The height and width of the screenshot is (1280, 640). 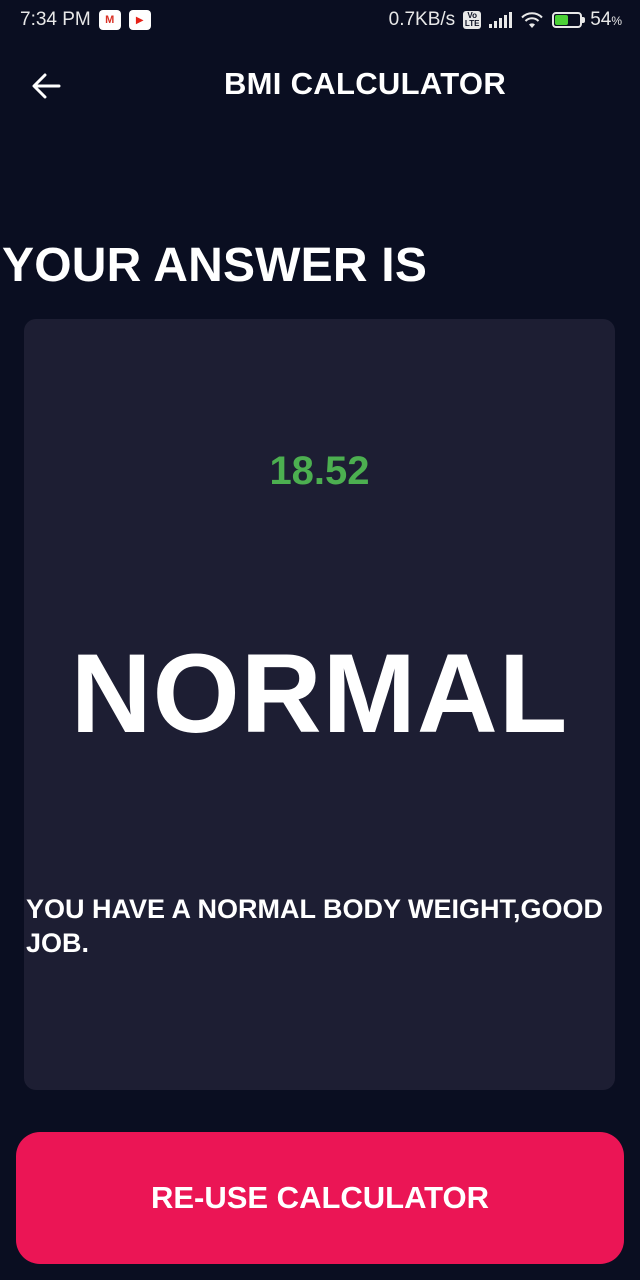 I want to click on battery-level-fill, so click(x=562, y=20).